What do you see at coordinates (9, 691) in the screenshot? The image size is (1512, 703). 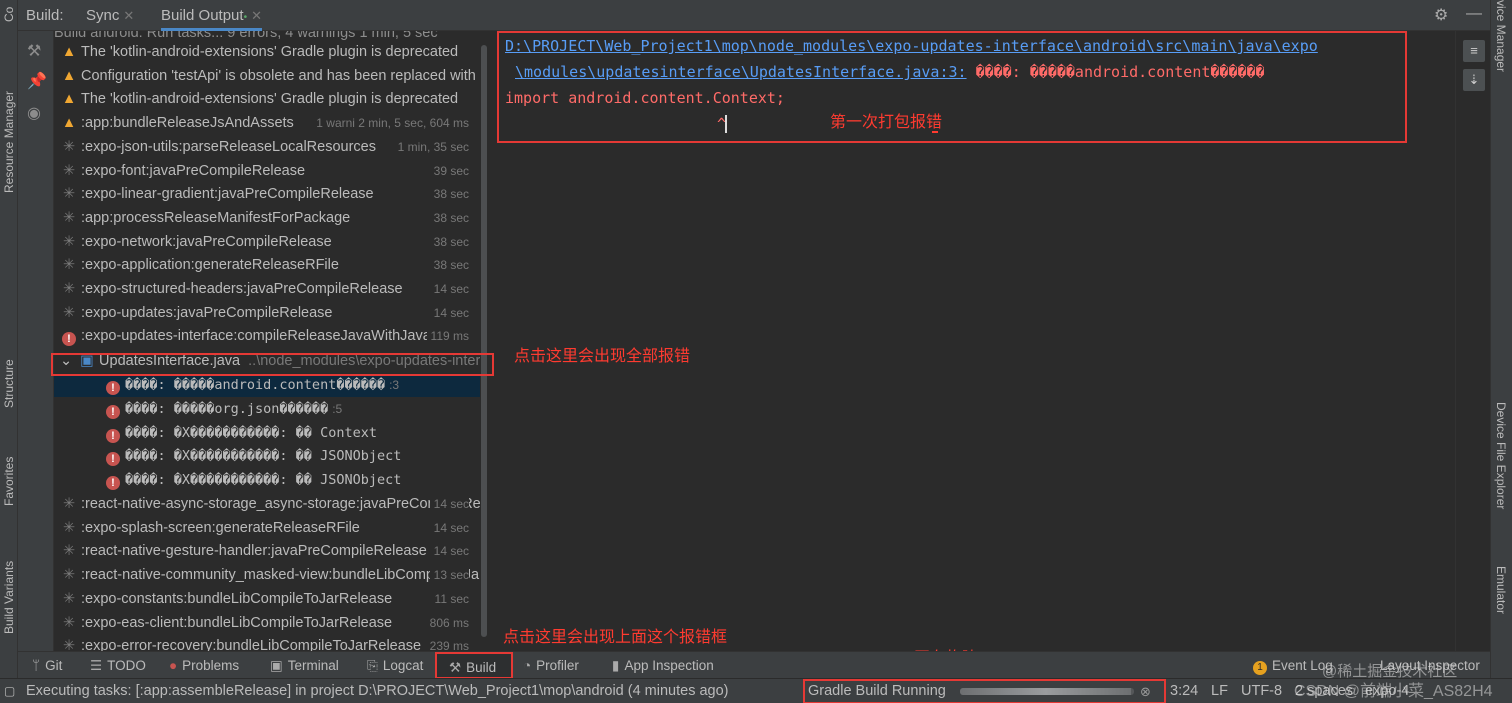 I see `status-square-icon: ▢` at bounding box center [9, 691].